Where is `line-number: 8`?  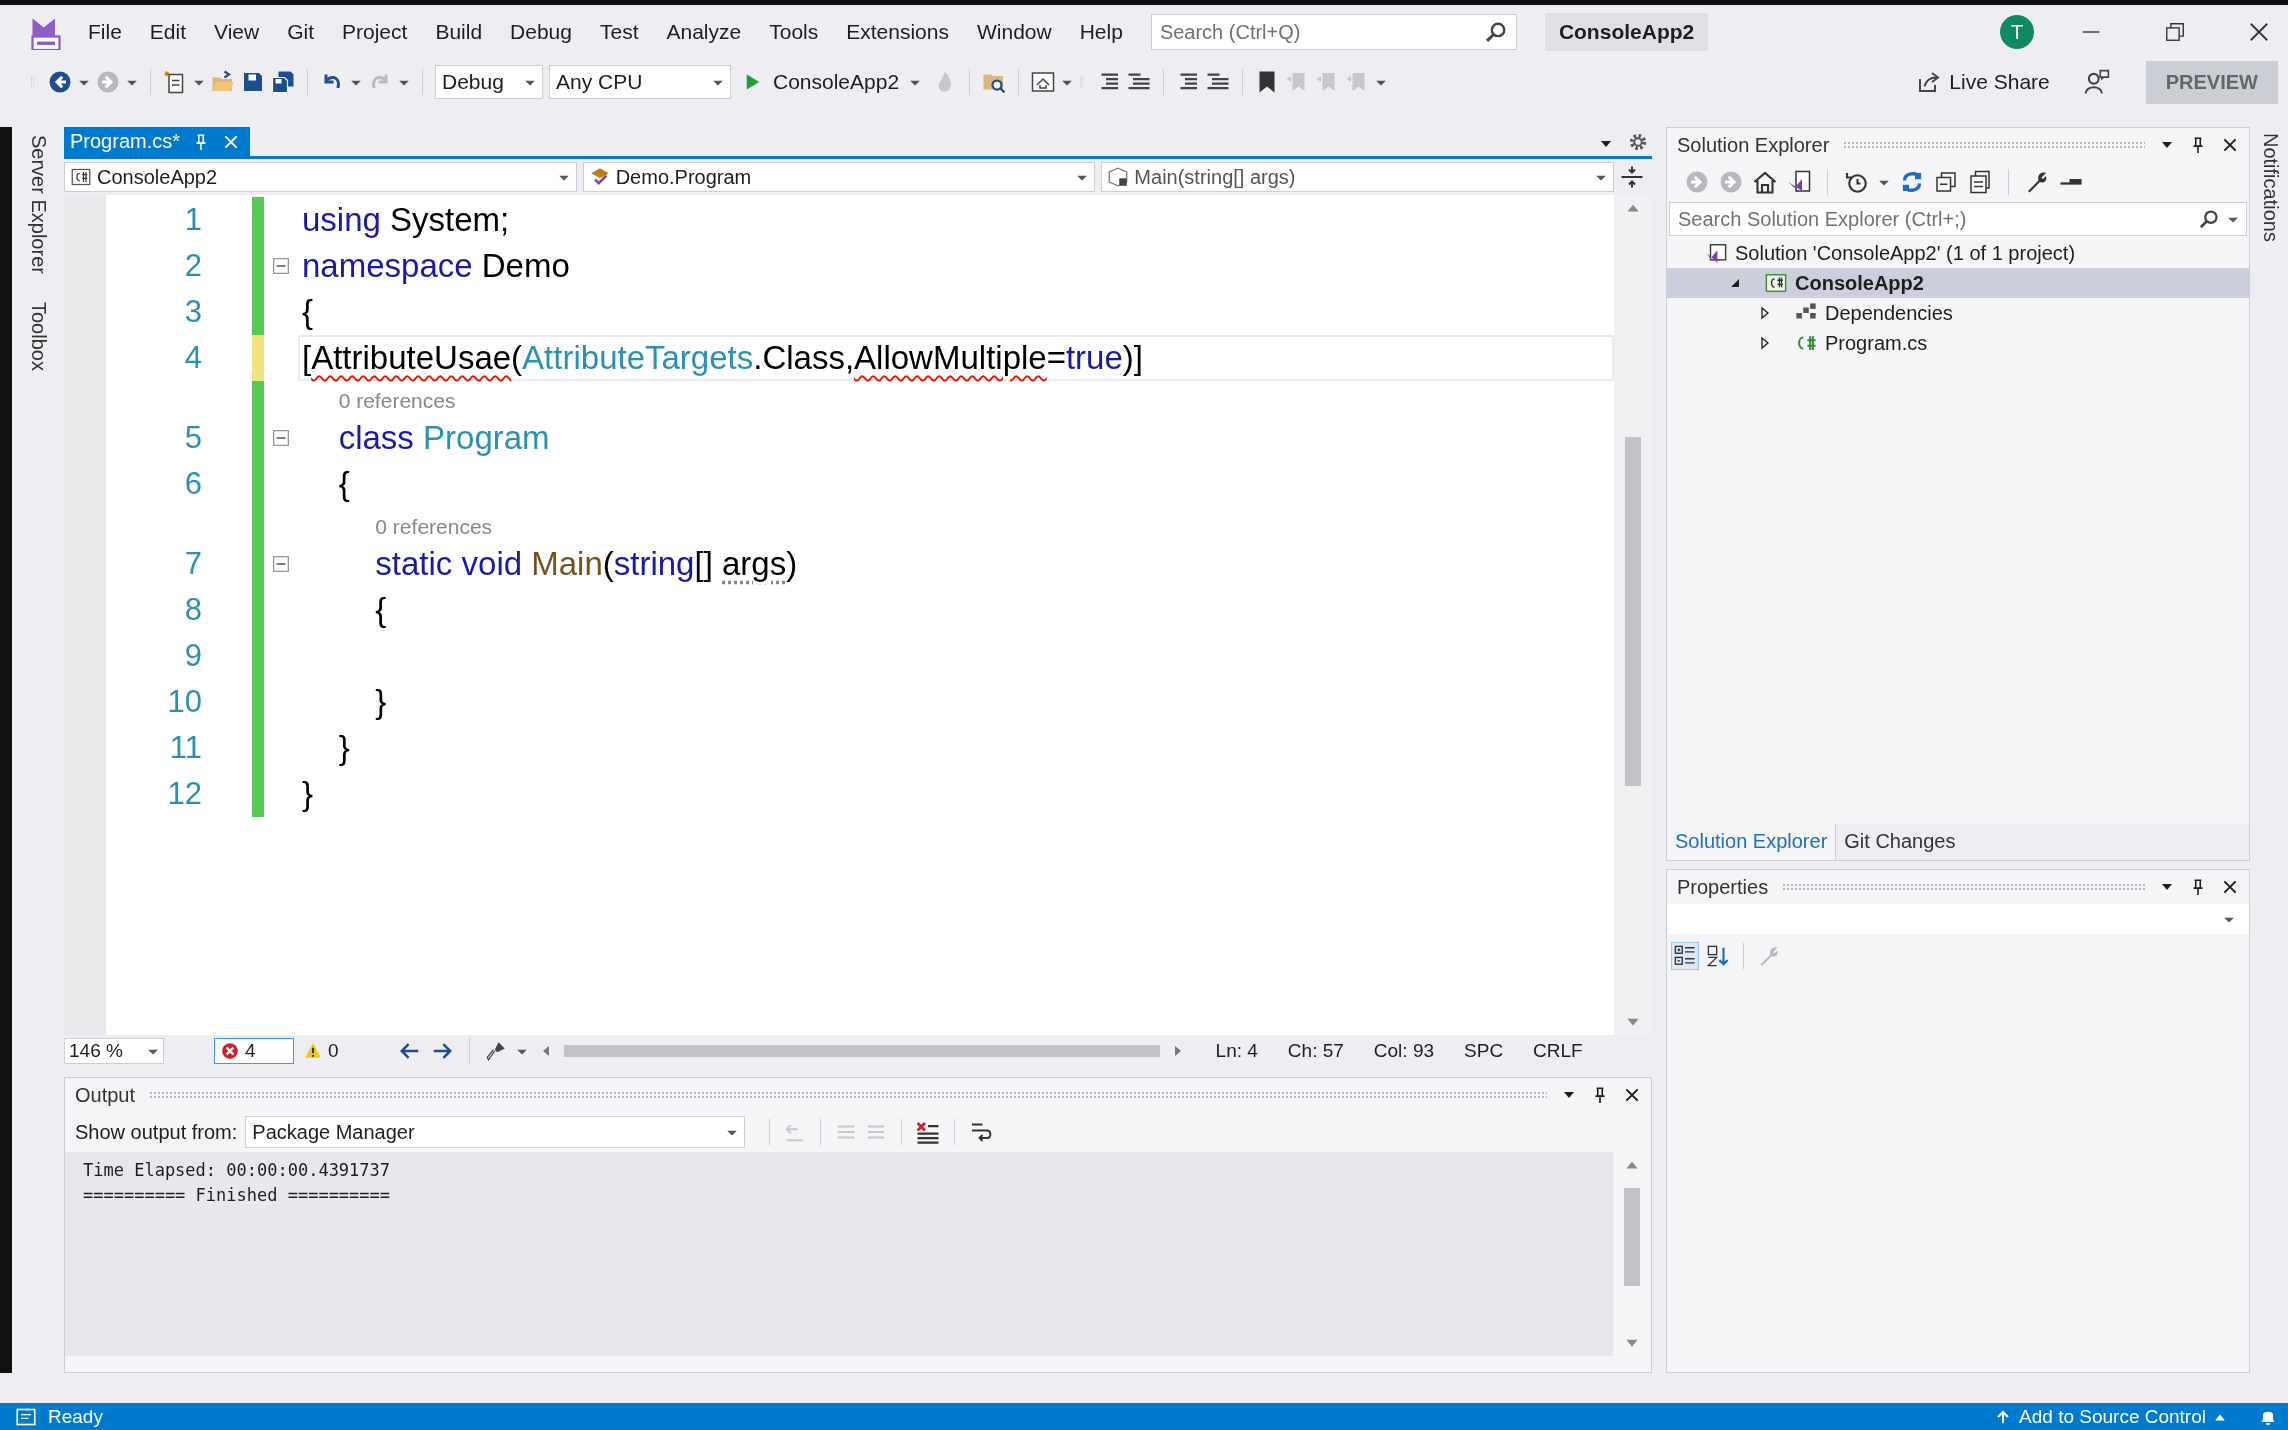
line-number: 8 is located at coordinates (193, 610).